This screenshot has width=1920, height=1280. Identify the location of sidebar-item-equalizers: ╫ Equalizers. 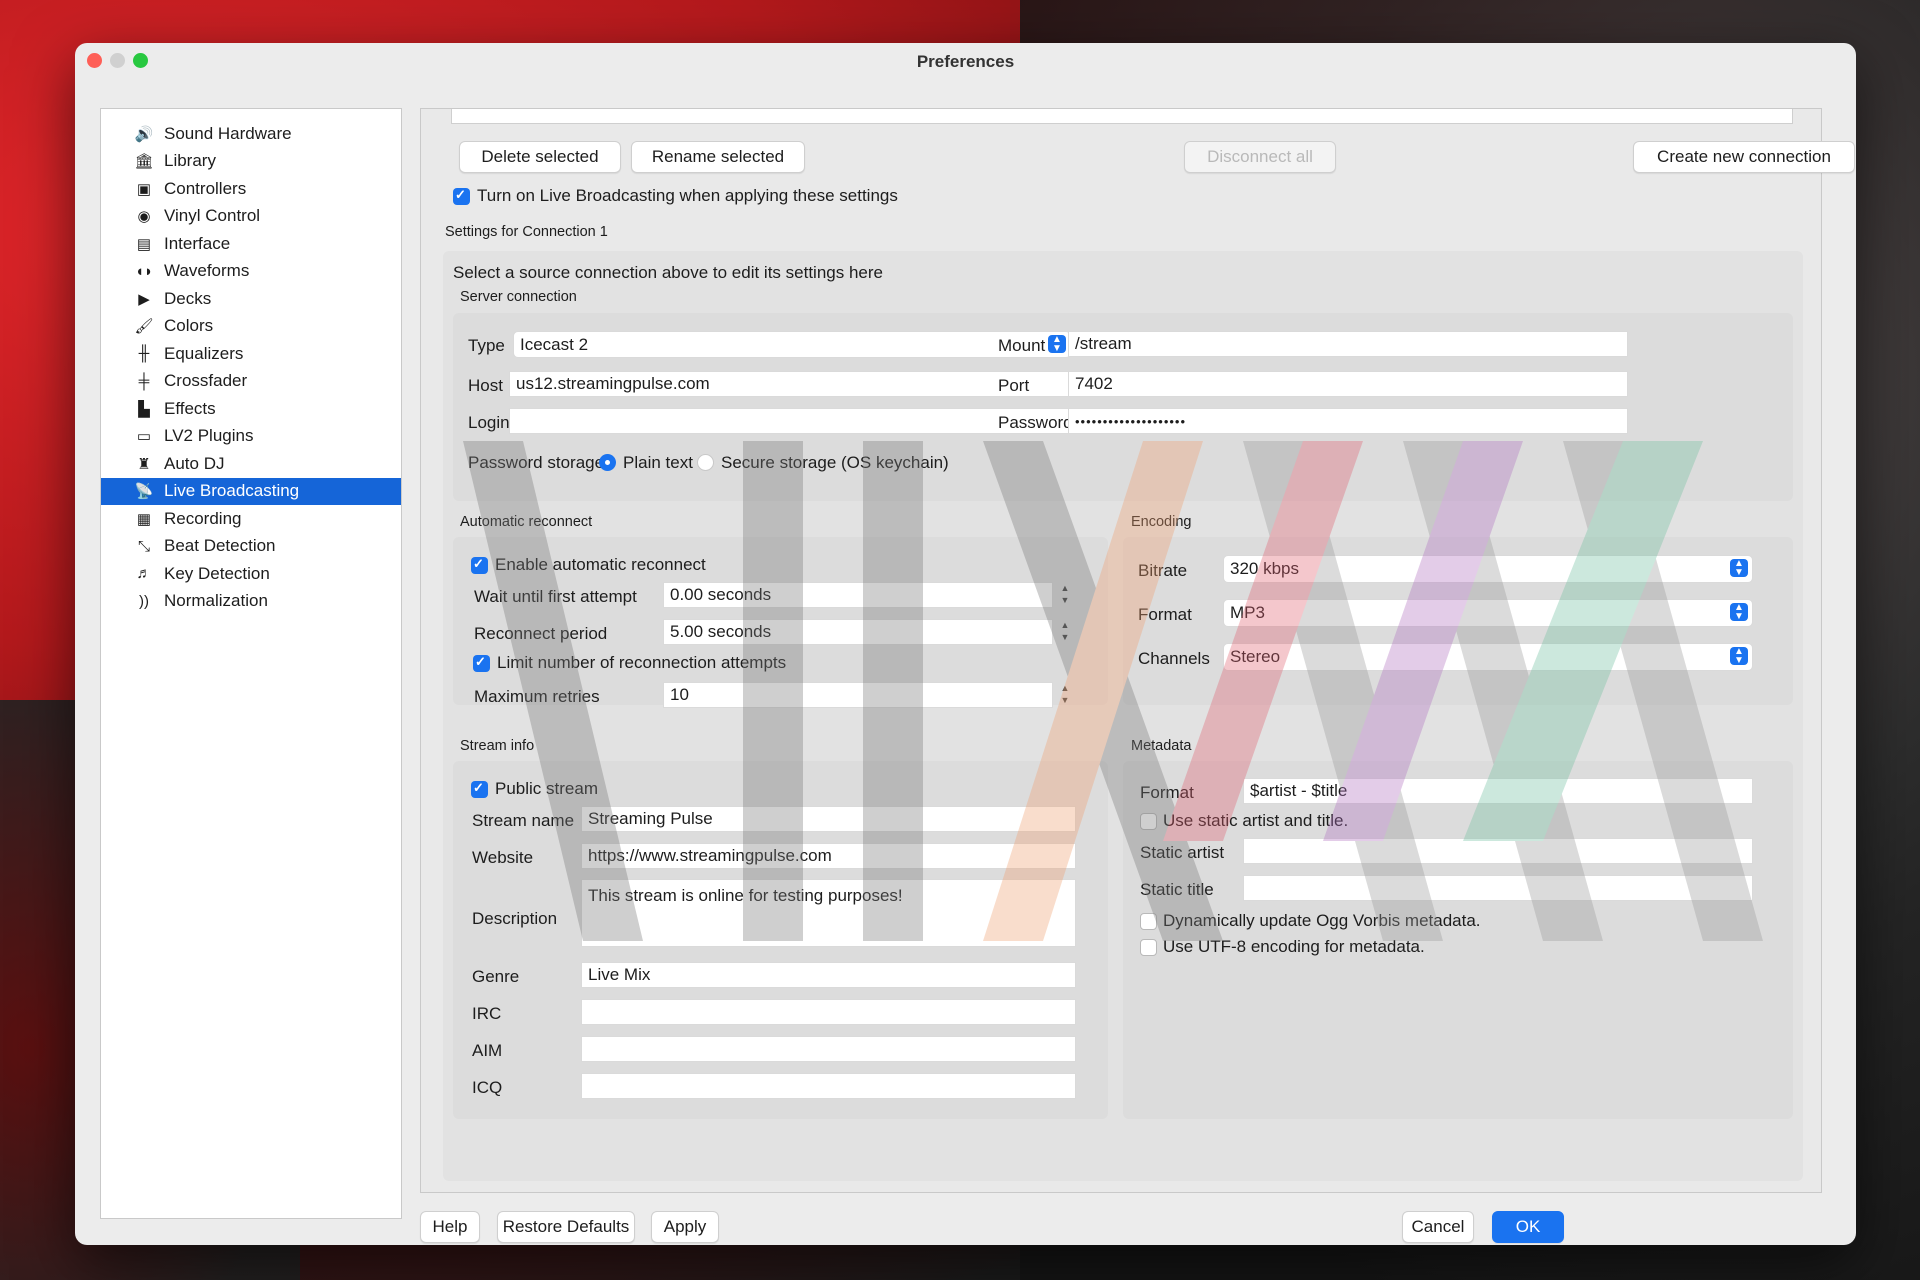
(251, 353).